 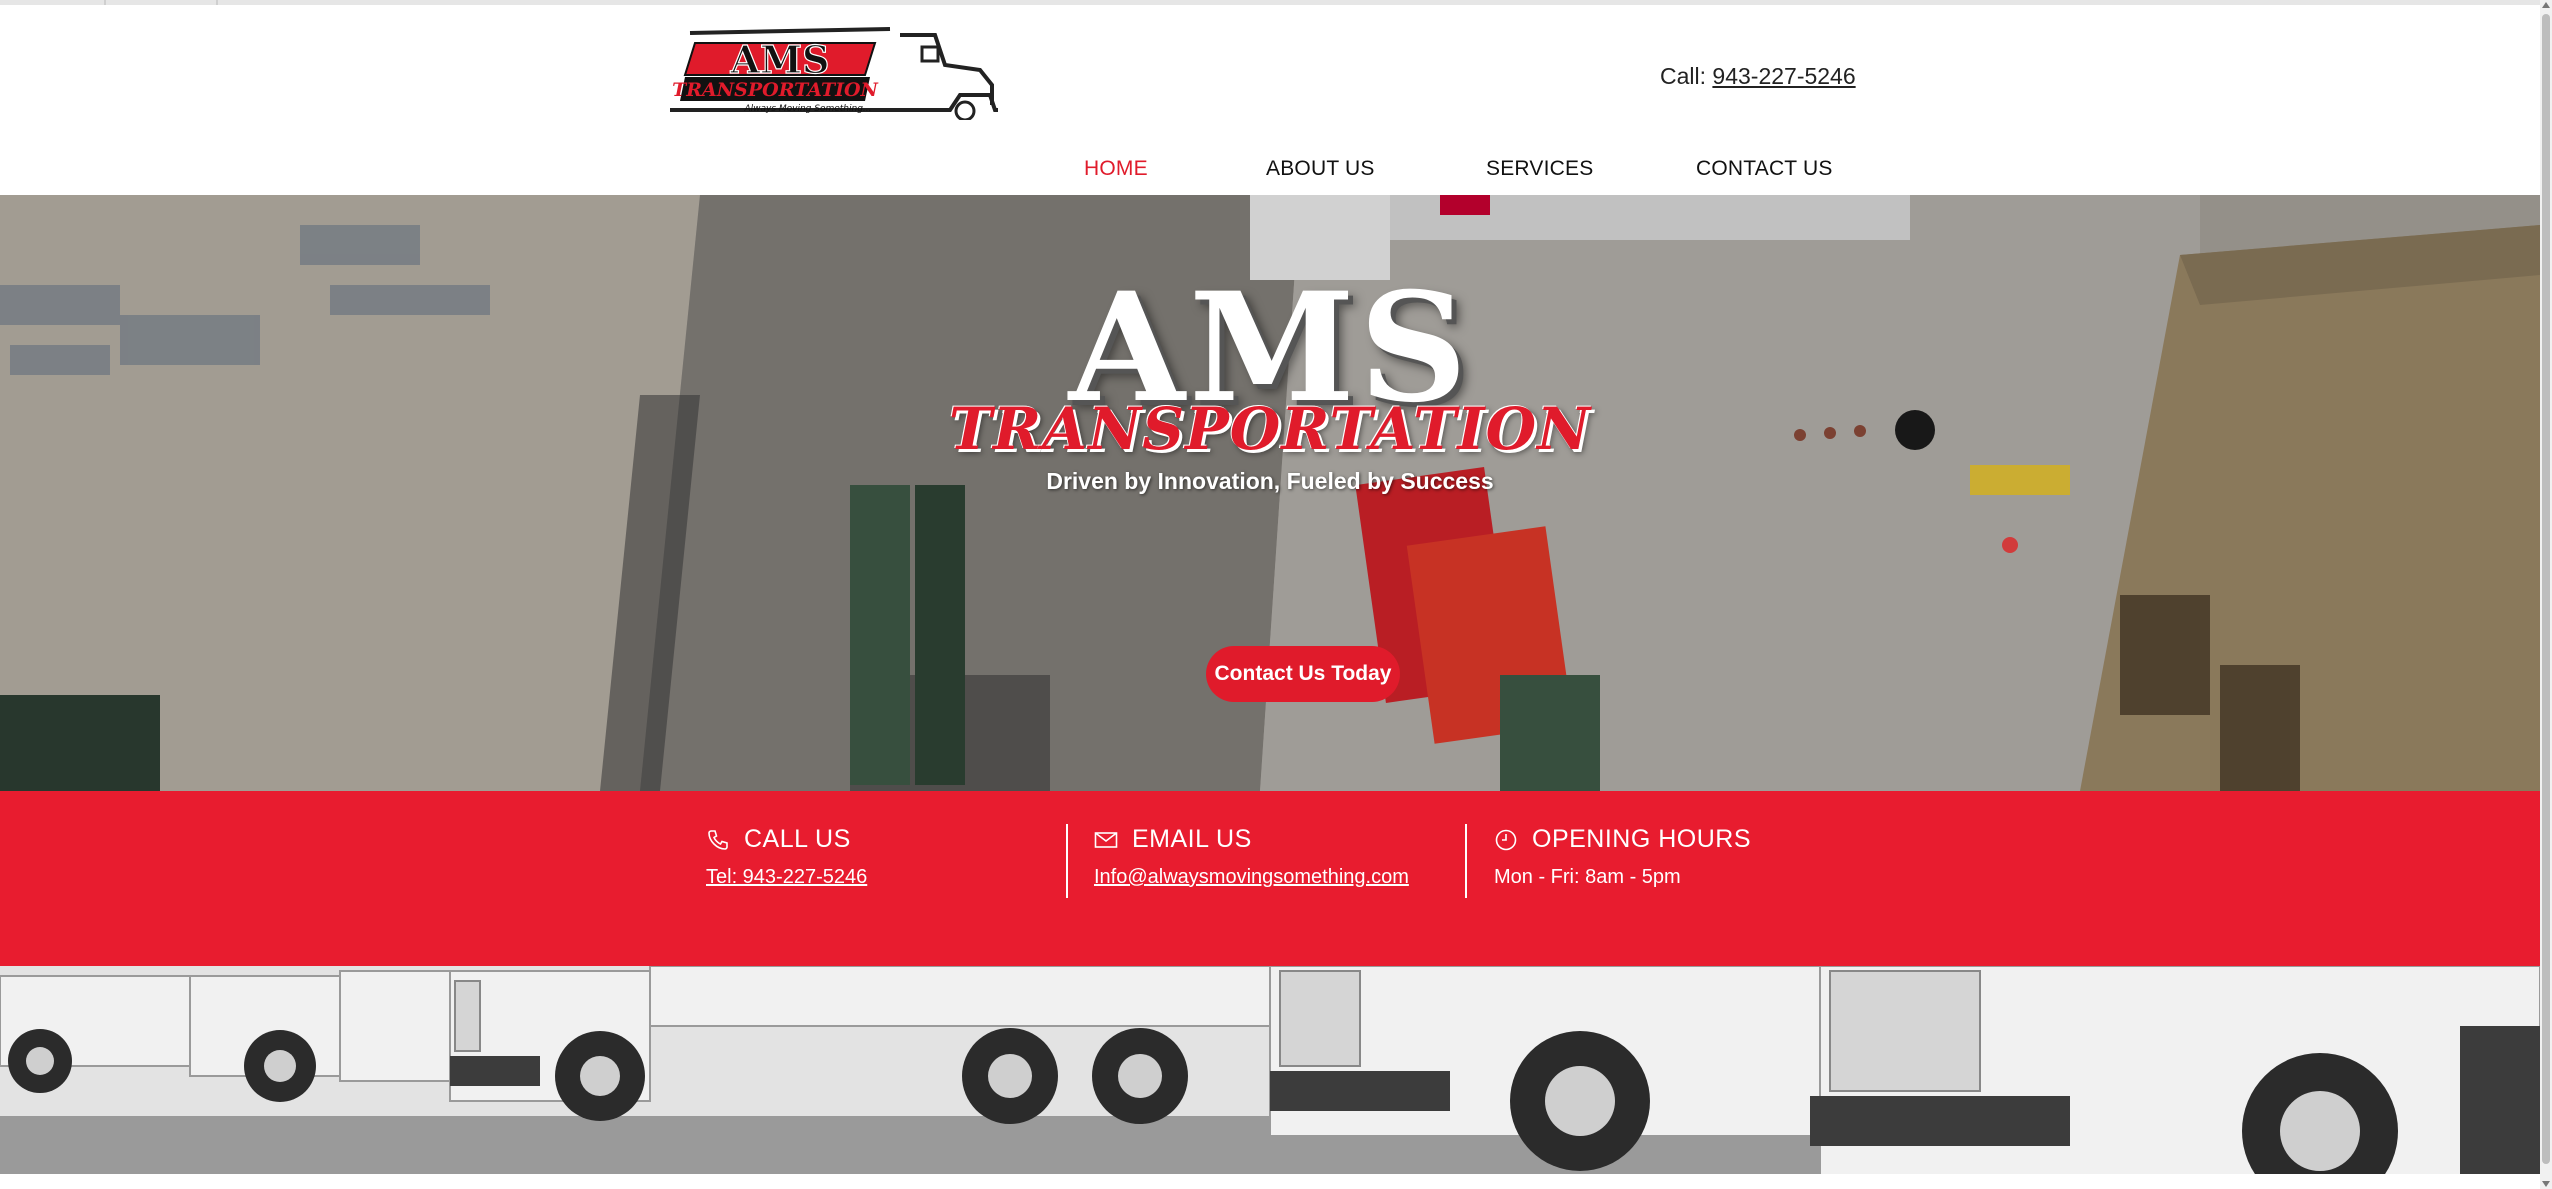 I want to click on logo-main-text: AMS, so click(x=780, y=59).